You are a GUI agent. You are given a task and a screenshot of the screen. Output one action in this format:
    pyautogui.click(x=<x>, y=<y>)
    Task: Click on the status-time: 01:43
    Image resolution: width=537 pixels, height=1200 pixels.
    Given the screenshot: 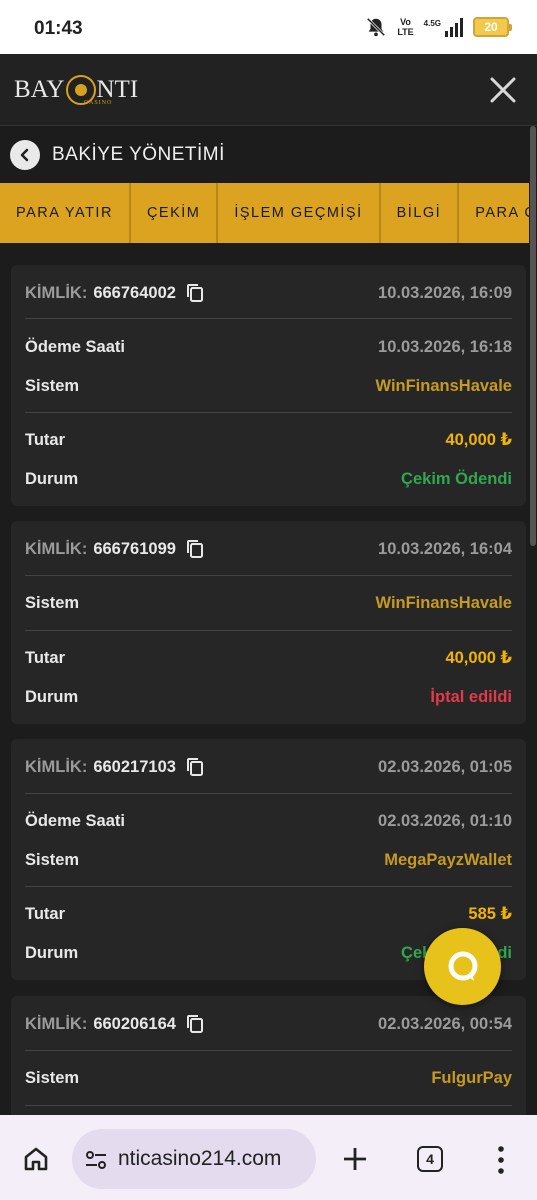 What is the action you would take?
    pyautogui.click(x=58, y=28)
    